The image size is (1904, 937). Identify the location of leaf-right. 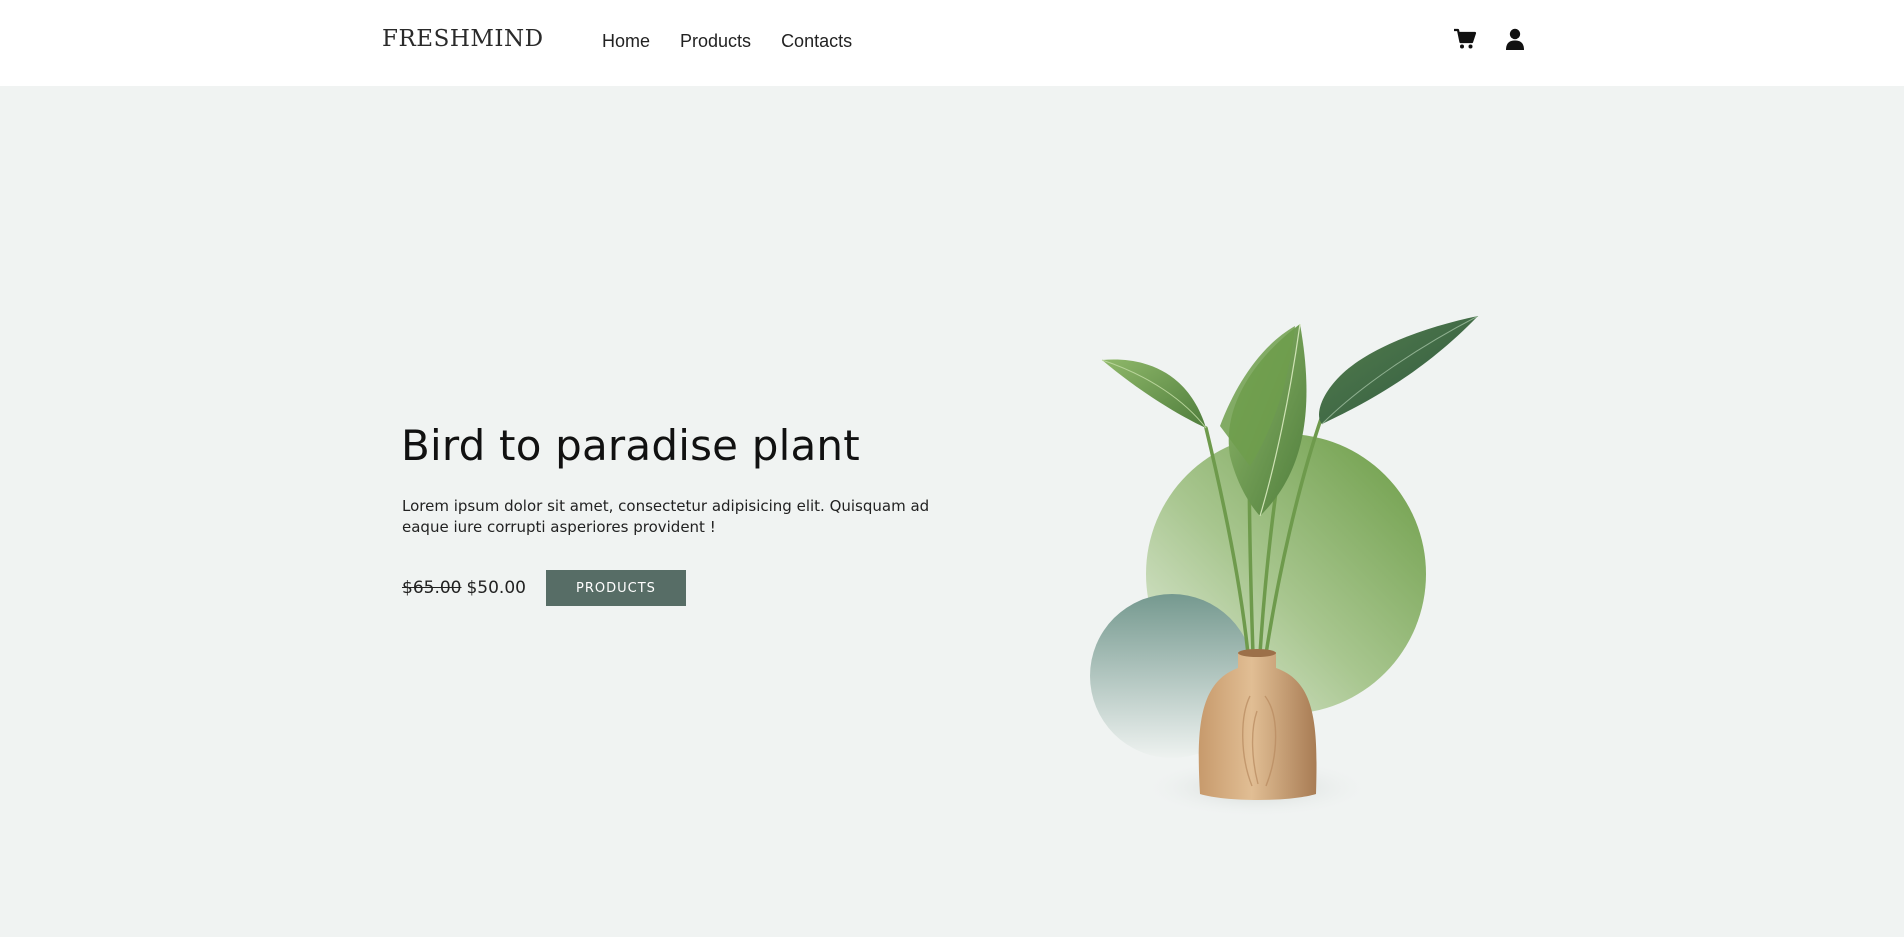
(1398, 370).